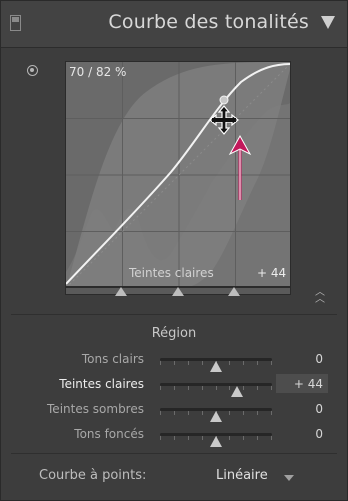 This screenshot has width=348, height=501. I want to click on region-slider-row: Tons foncés 0, so click(174, 436).